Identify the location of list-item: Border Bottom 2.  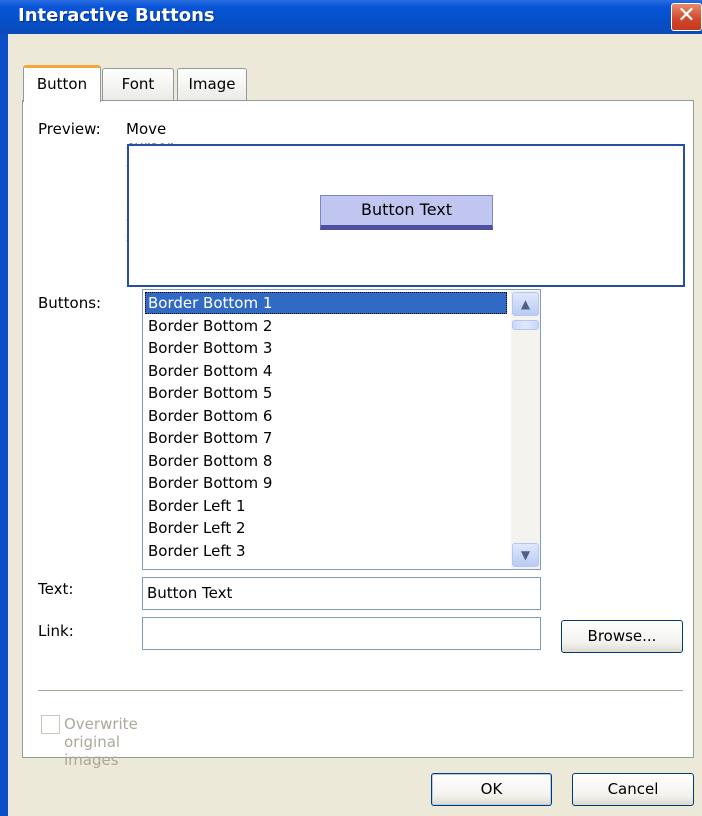
(326, 326).